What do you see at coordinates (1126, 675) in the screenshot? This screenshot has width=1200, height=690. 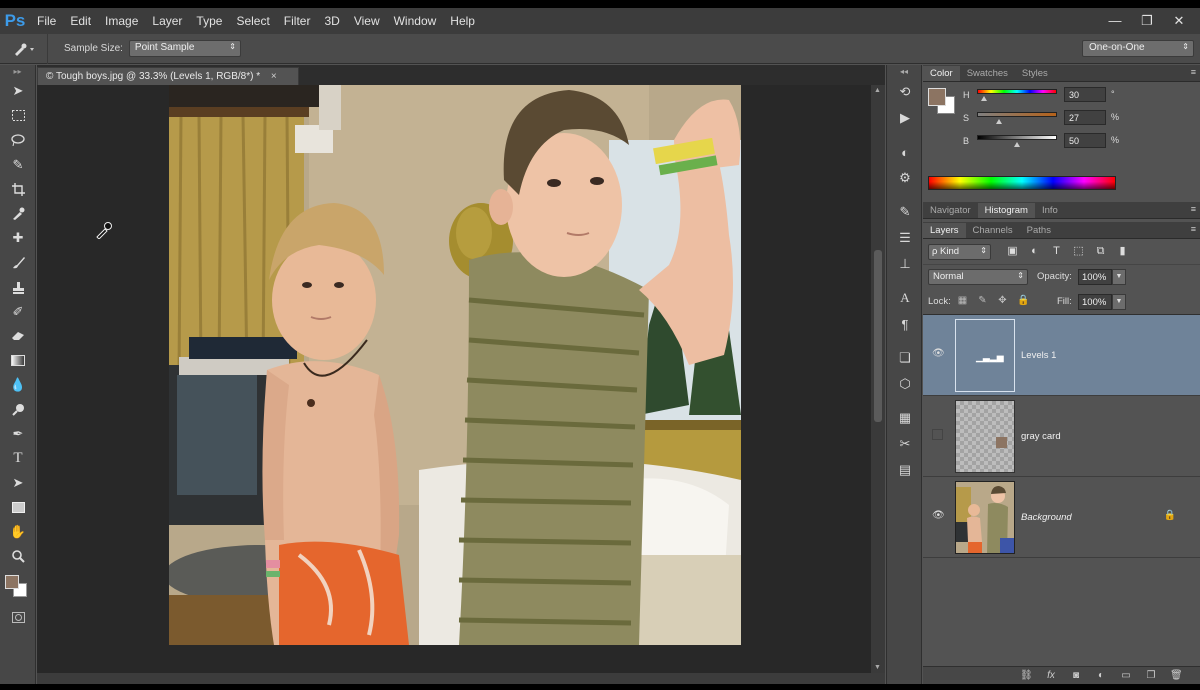 I see `new-group-icon: ▭` at bounding box center [1126, 675].